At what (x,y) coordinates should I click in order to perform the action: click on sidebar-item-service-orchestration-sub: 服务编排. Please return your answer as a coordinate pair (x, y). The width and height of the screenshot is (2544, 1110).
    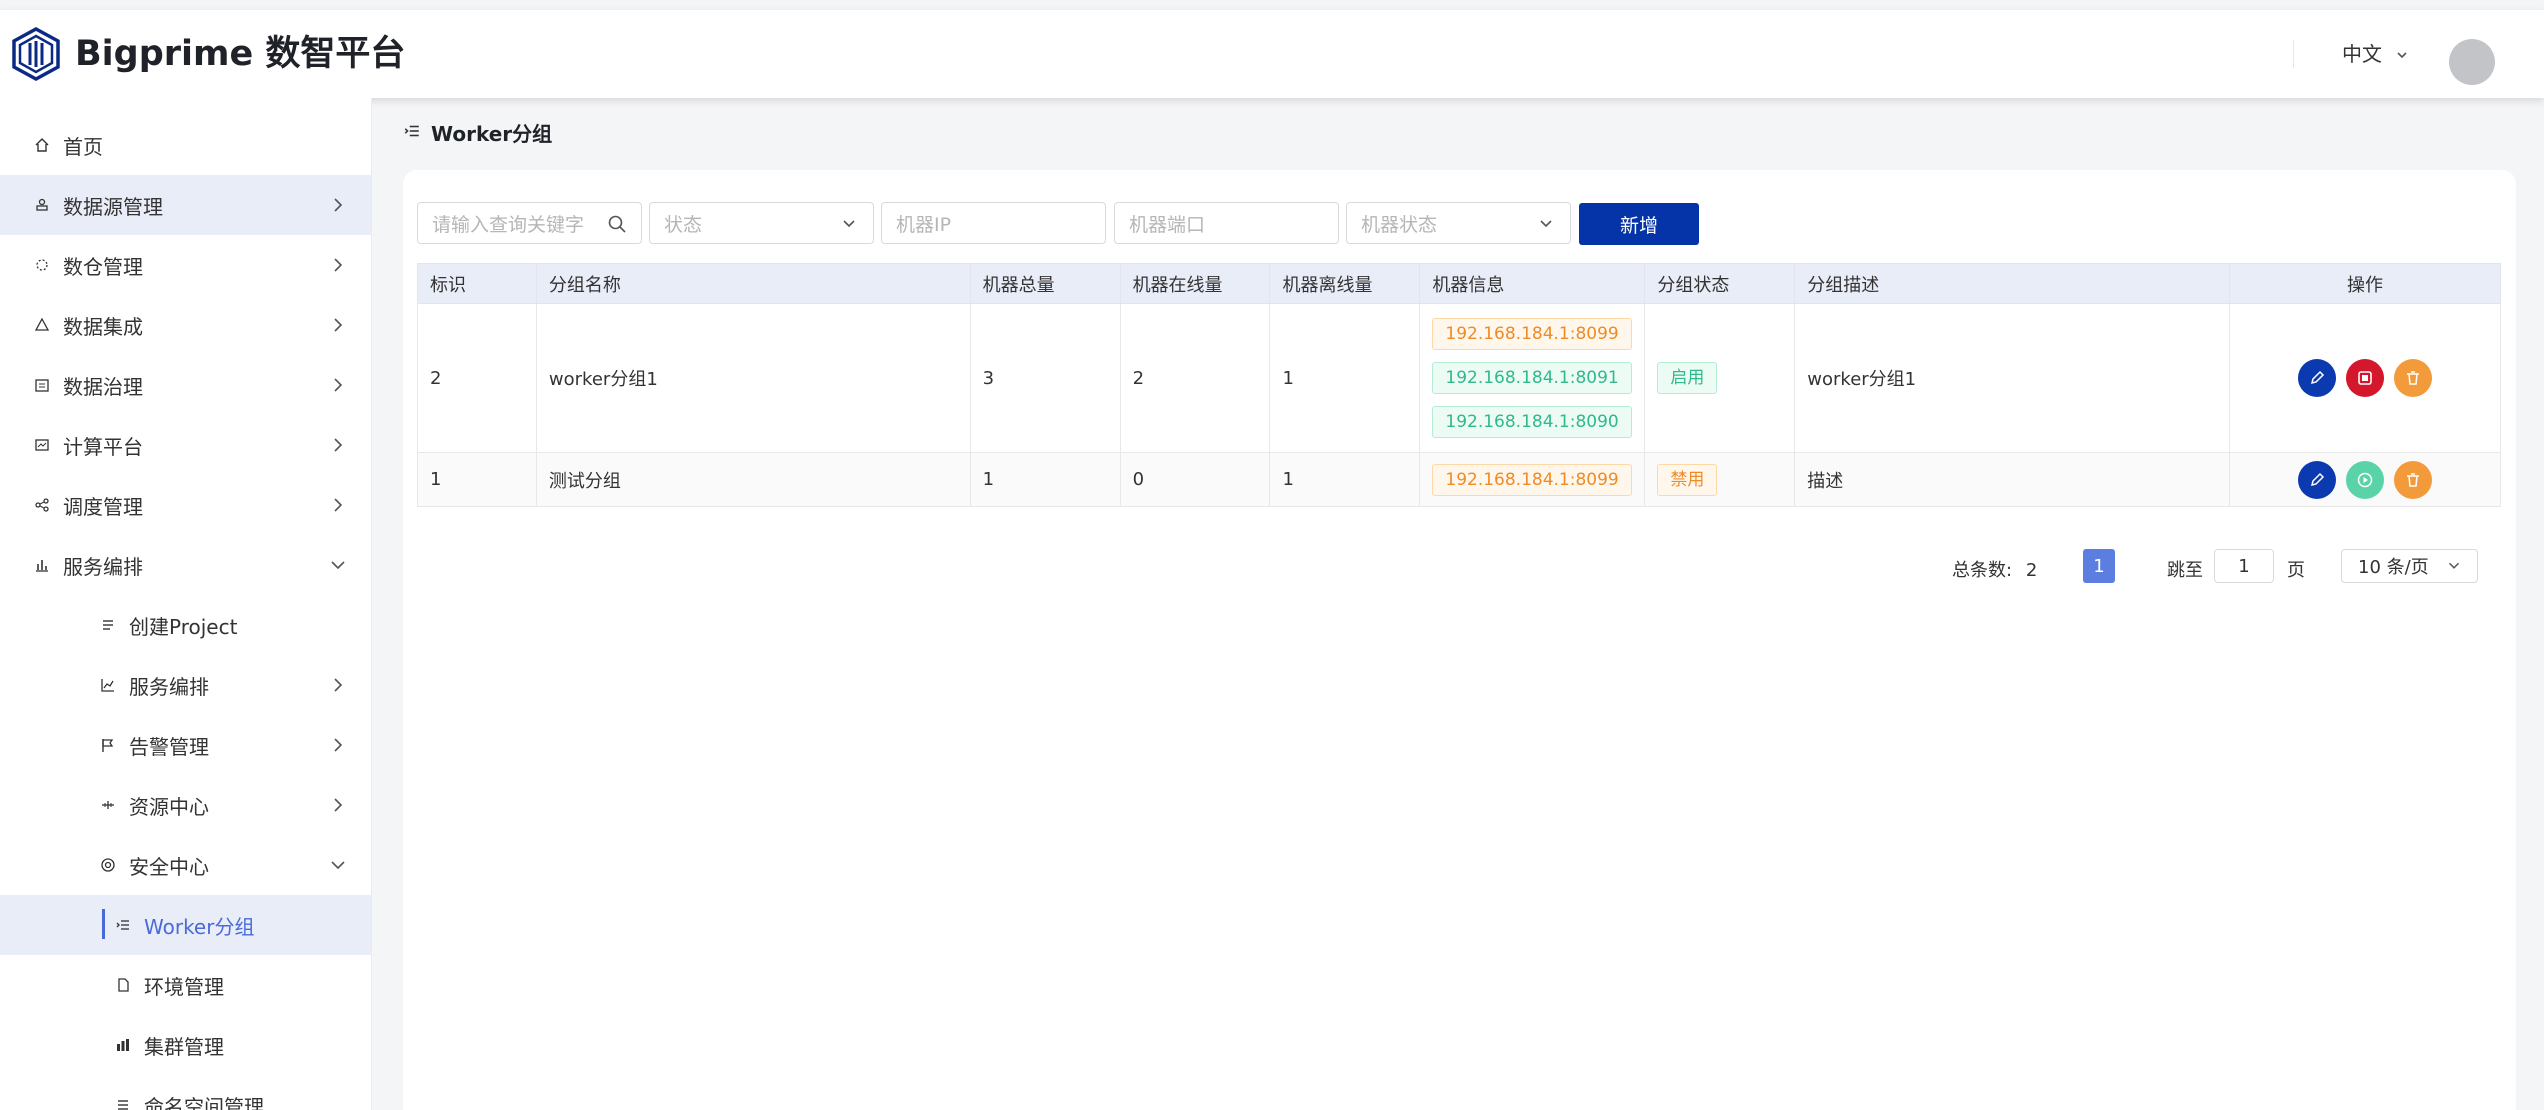
    Looking at the image, I should click on (185, 685).